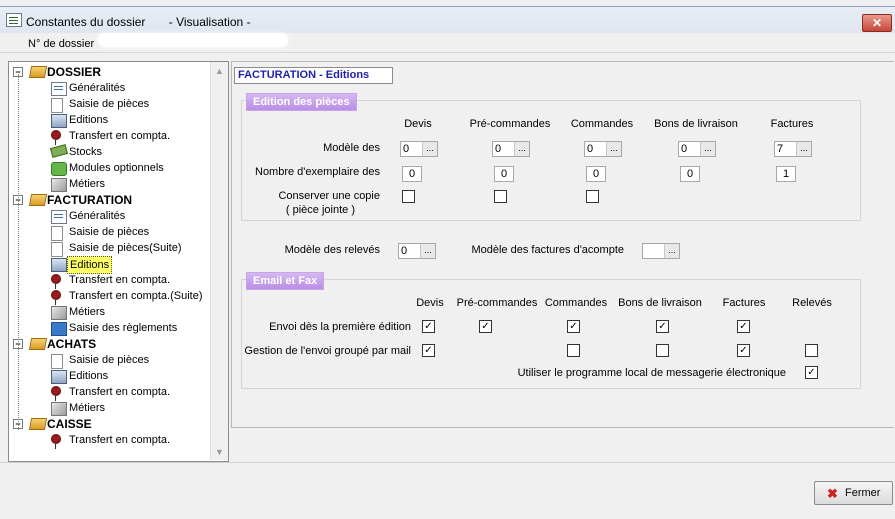 Image resolution: width=895 pixels, height=519 pixels. I want to click on tree-item: Modules optionnels, so click(108, 168).